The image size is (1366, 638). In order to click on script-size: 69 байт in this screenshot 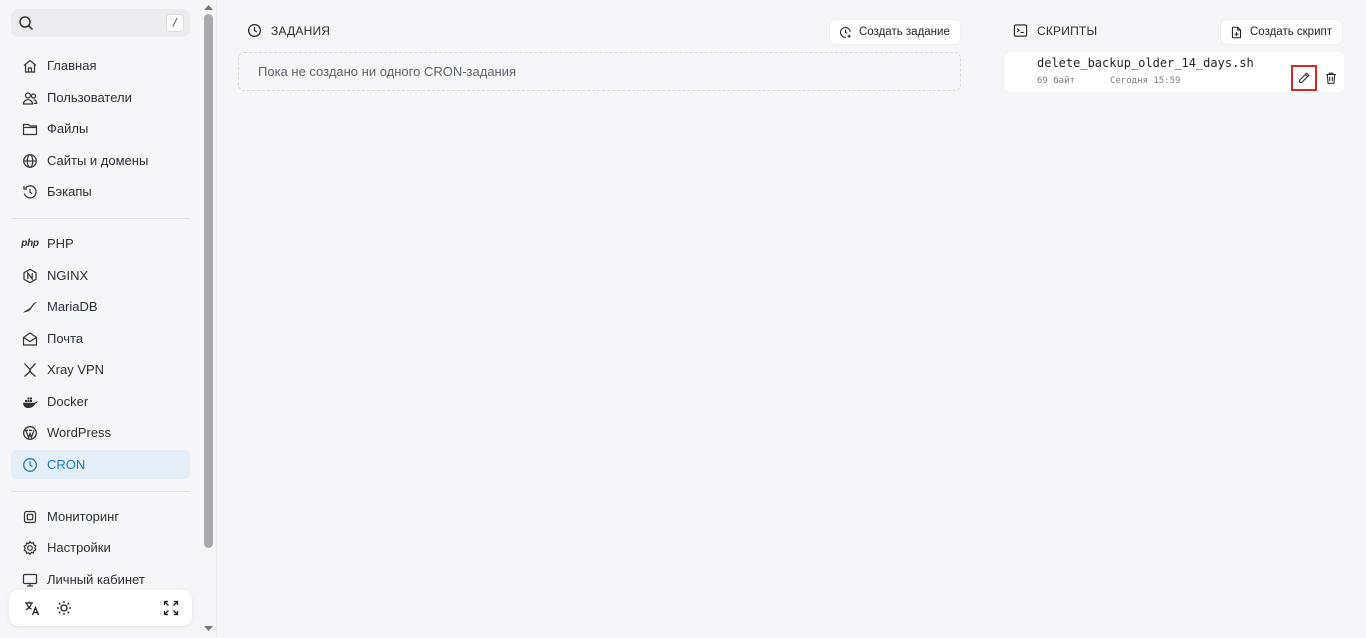, I will do `click(1056, 81)`.